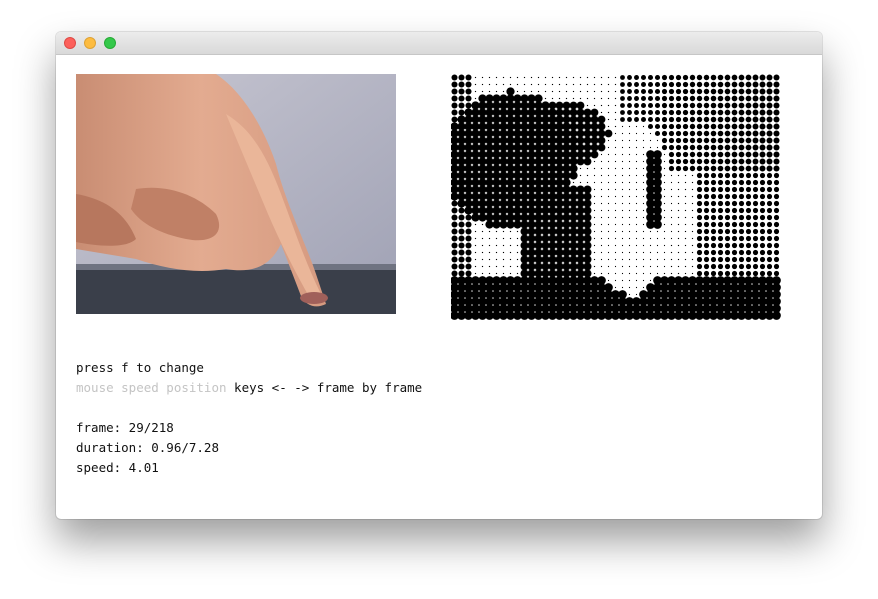 Image resolution: width=878 pixels, height=599 pixels. I want to click on close-window-button, so click(70, 43).